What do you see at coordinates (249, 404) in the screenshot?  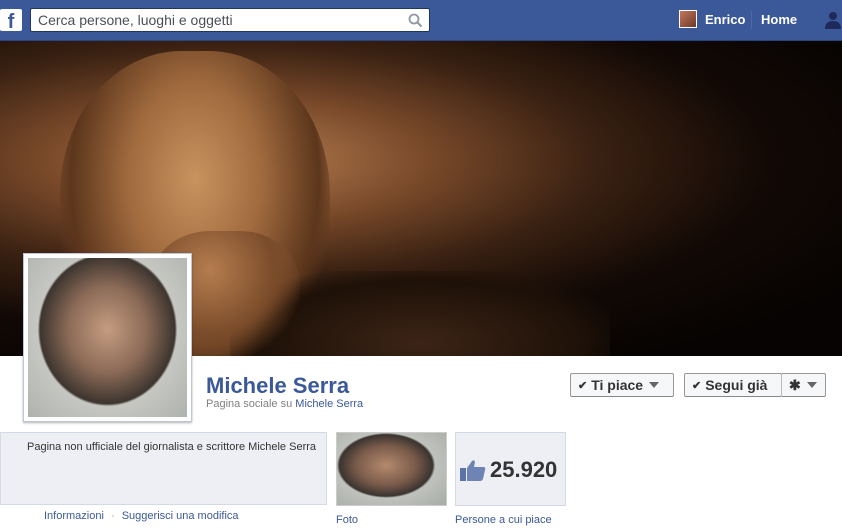 I see `page-category-prefix: Pagina sociale su` at bounding box center [249, 404].